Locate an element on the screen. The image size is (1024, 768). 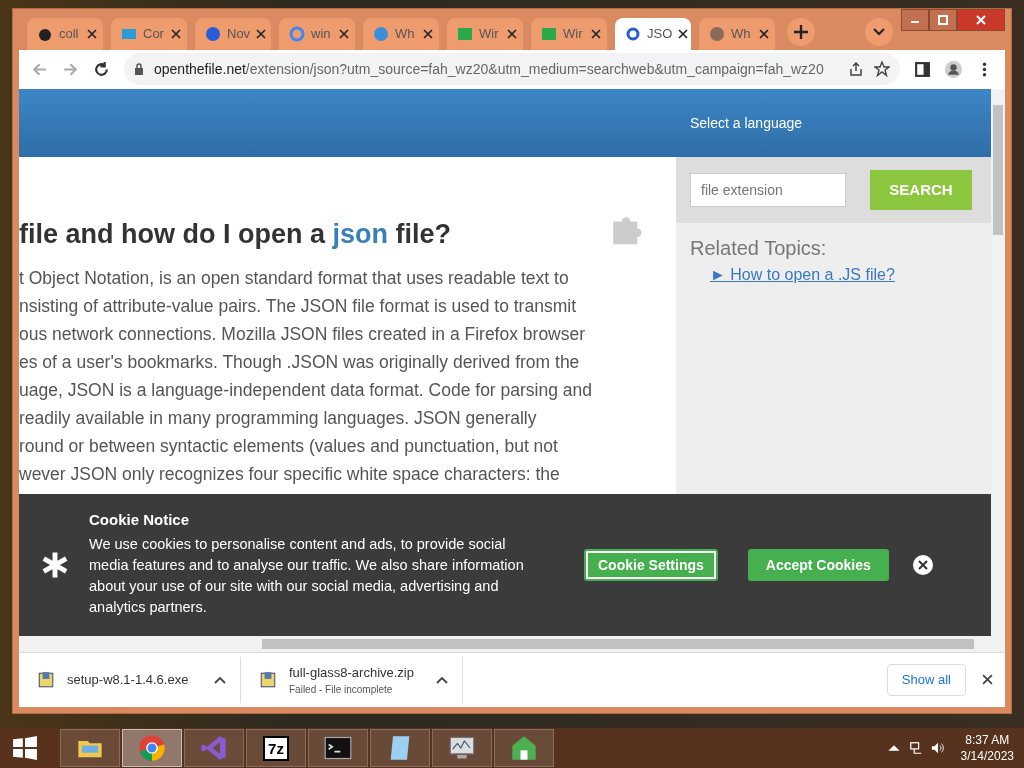
browser-tab: coll is located at coordinates (65, 33).